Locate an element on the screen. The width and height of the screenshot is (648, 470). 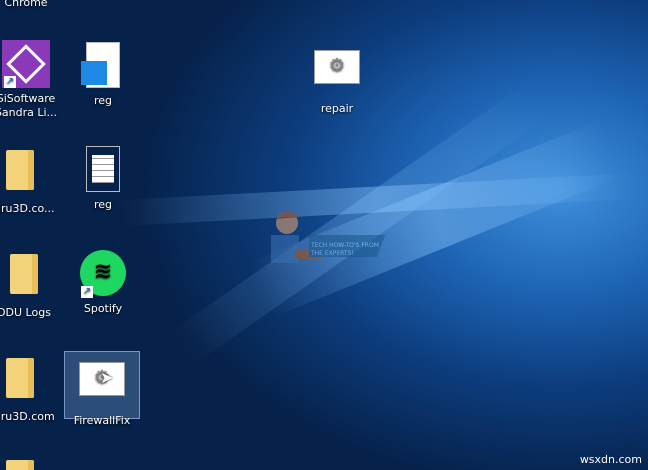
desktop-icon-reg: reg is located at coordinates (103, 75).